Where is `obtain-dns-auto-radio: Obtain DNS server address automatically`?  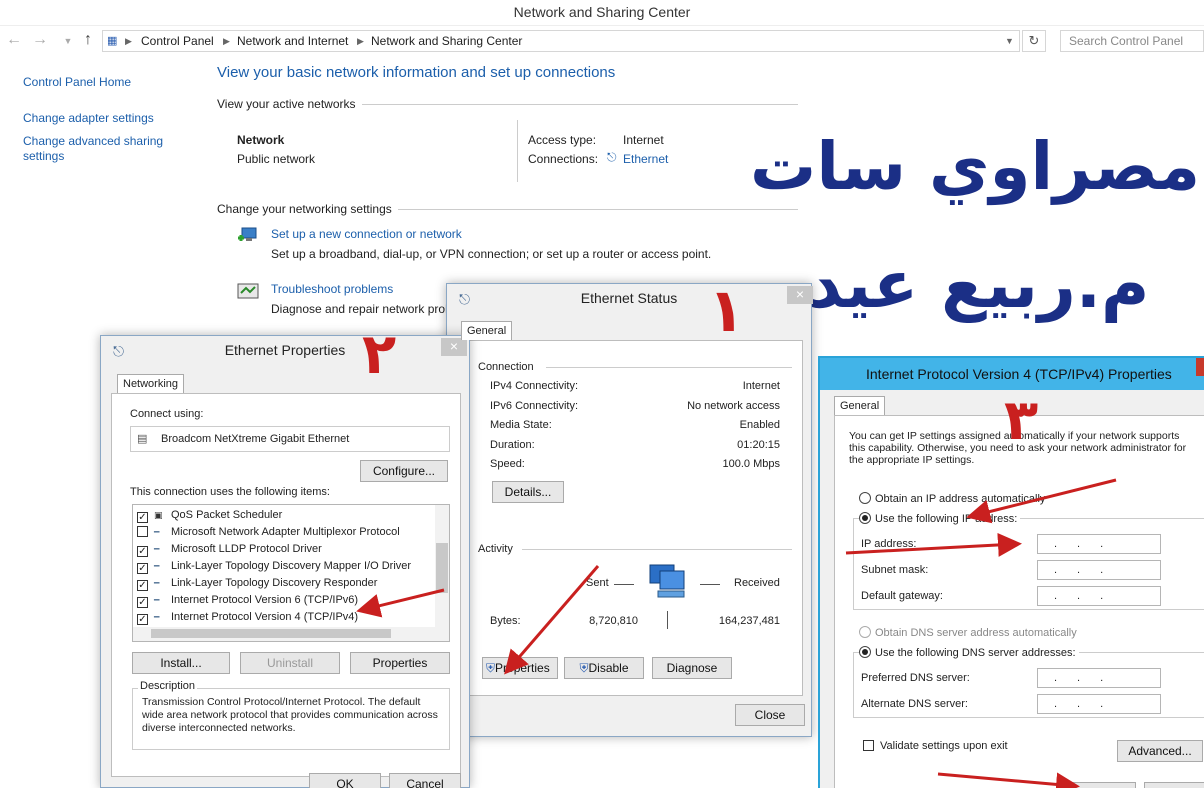
obtain-dns-auto-radio: Obtain DNS server address automatically is located at coordinates (968, 632).